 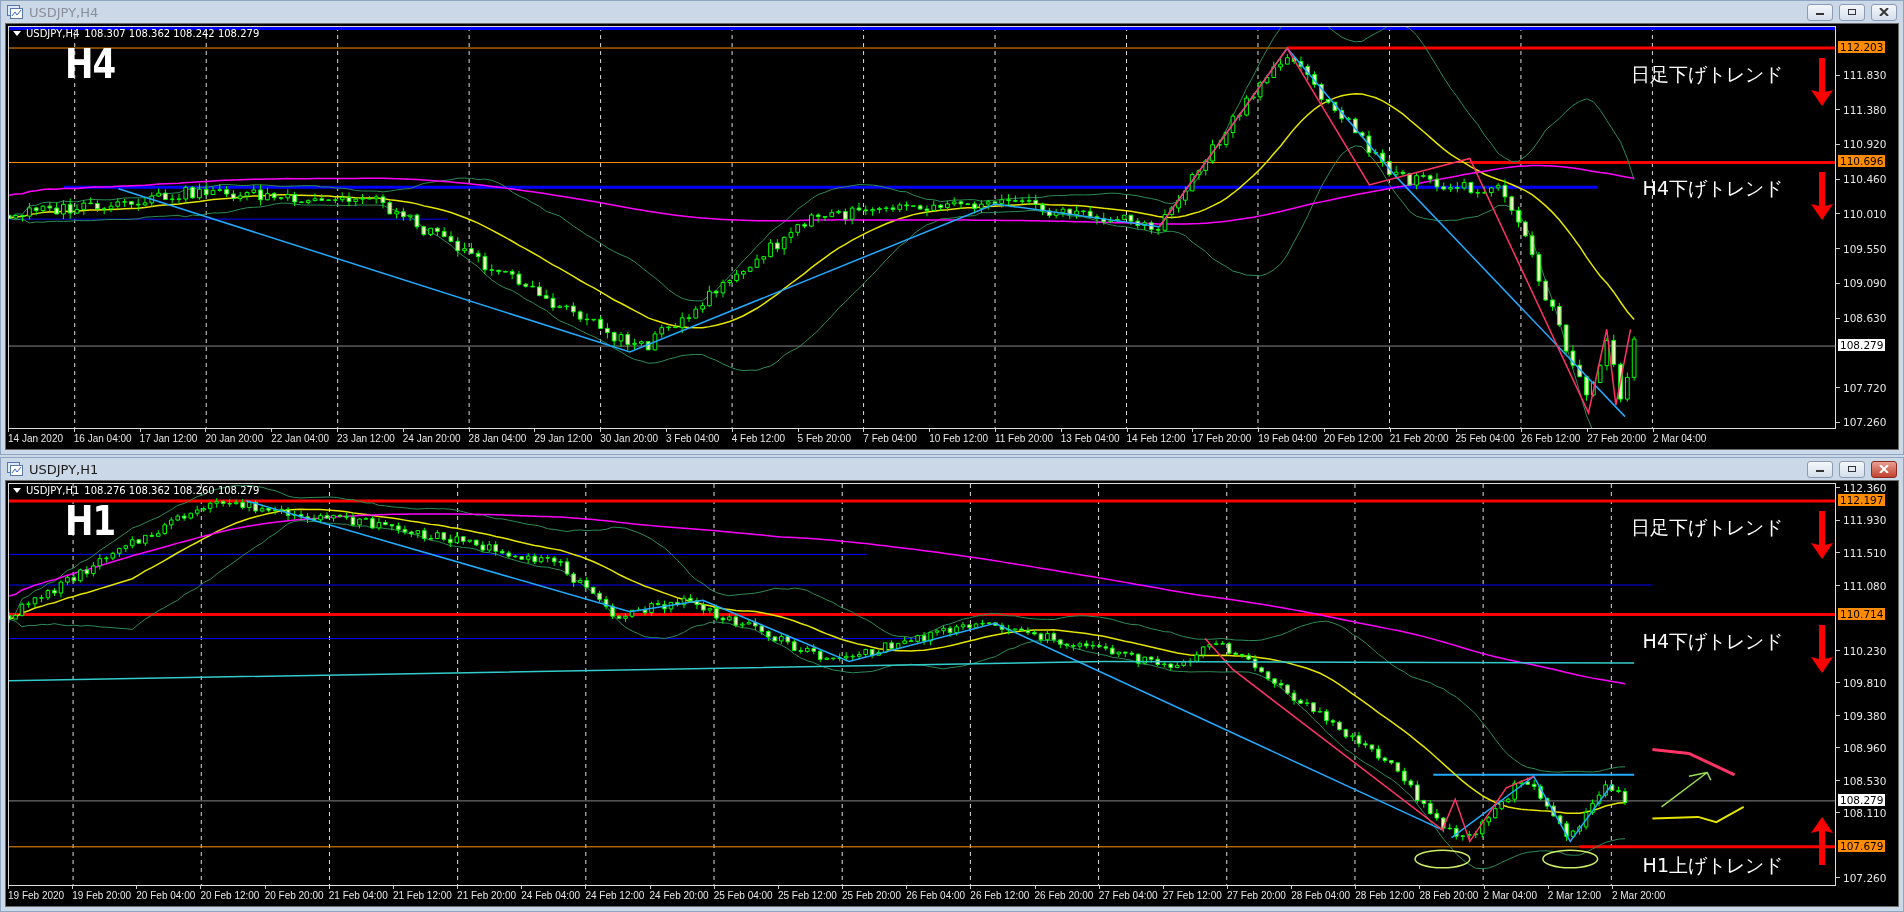 I want to click on time-label: 28 Feb 04:00, so click(x=1321, y=895).